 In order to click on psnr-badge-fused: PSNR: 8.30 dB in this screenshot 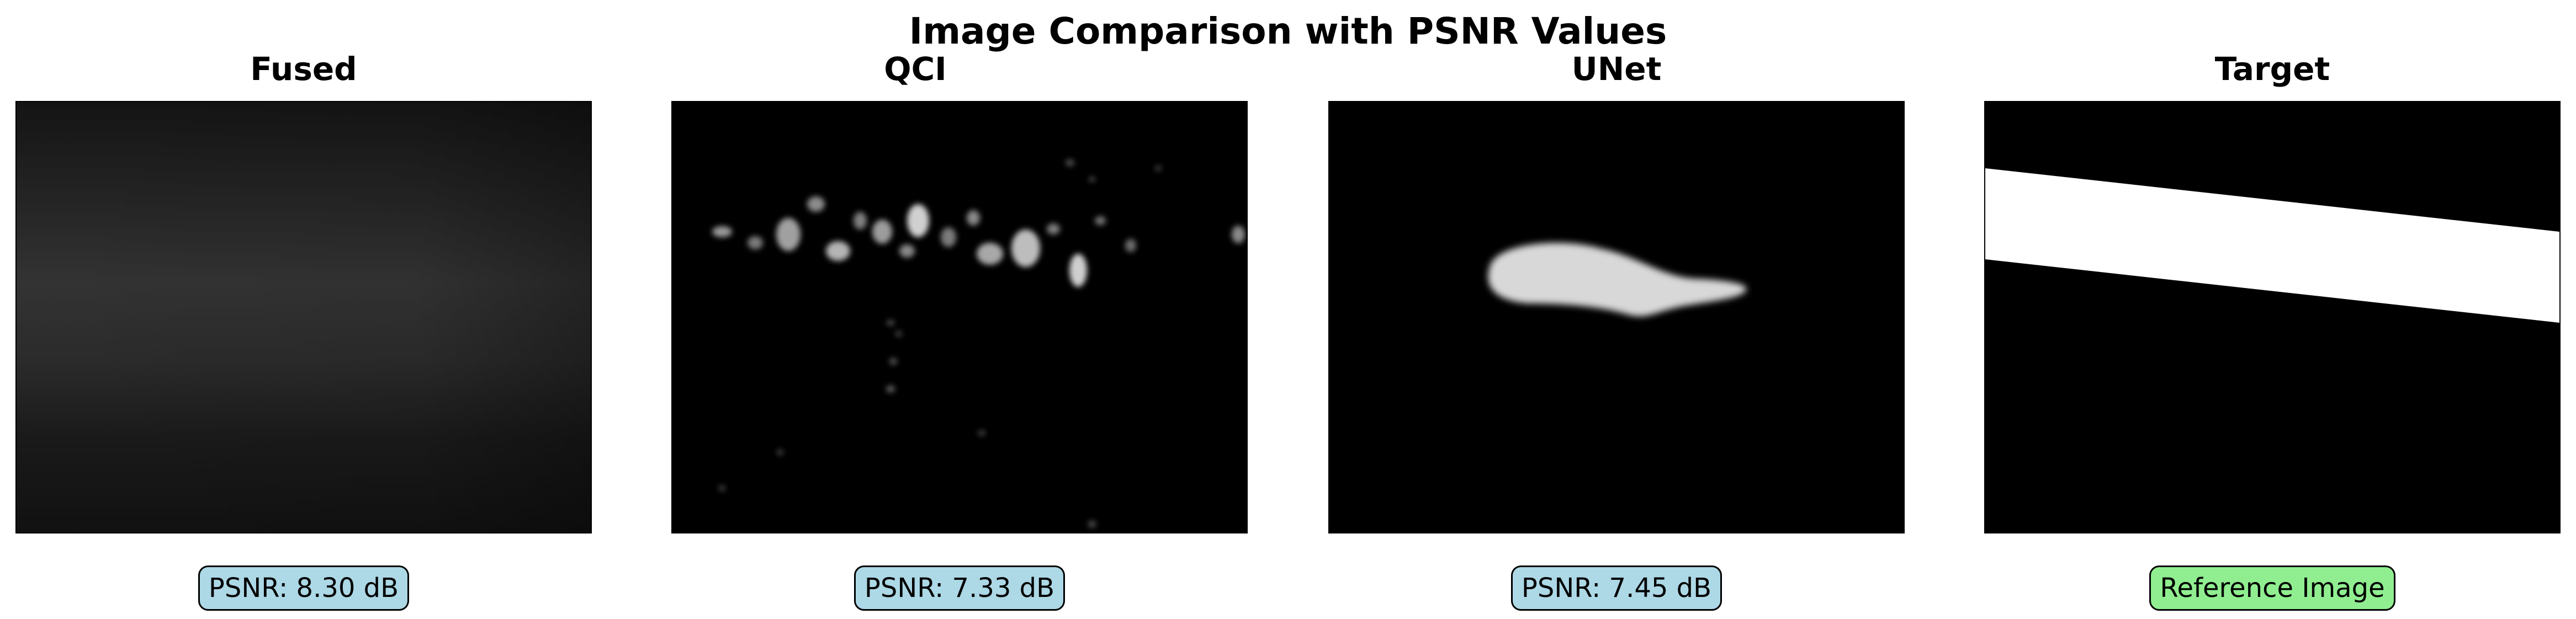, I will do `click(304, 588)`.